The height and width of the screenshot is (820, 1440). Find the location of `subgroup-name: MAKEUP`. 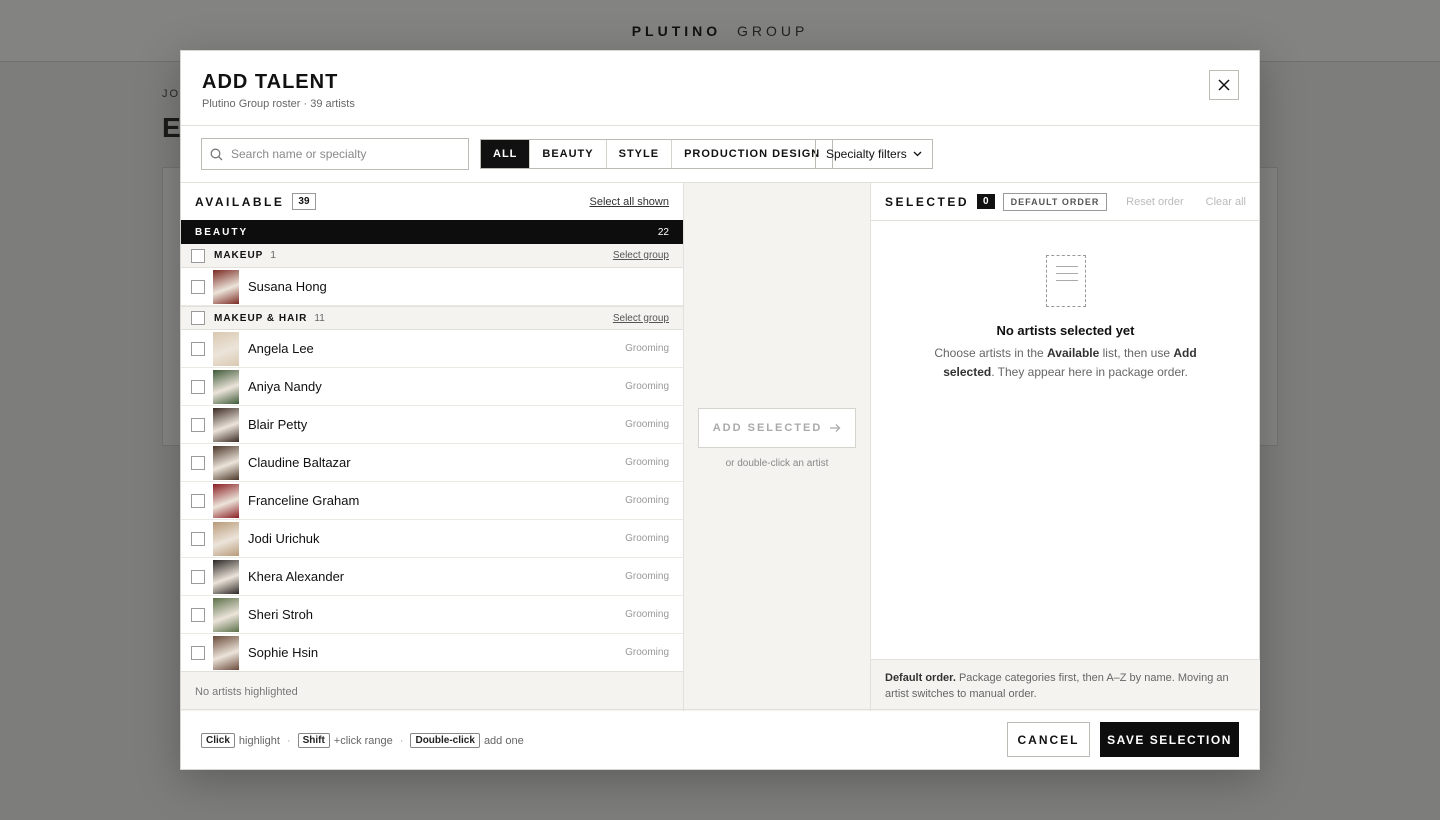

subgroup-name: MAKEUP is located at coordinates (239, 255).